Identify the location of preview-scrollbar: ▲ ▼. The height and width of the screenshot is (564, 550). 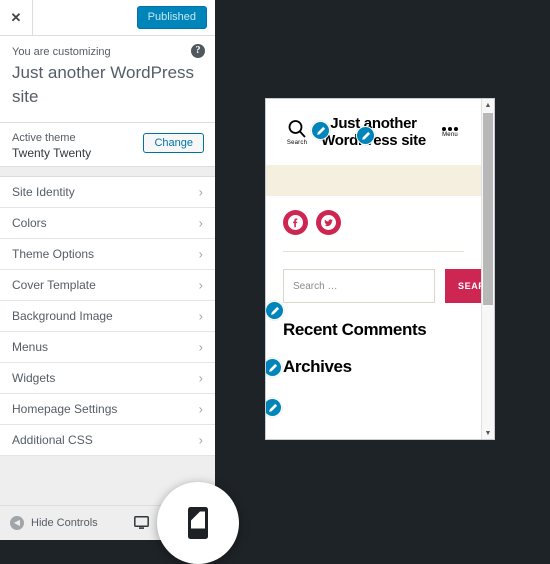
(487, 269).